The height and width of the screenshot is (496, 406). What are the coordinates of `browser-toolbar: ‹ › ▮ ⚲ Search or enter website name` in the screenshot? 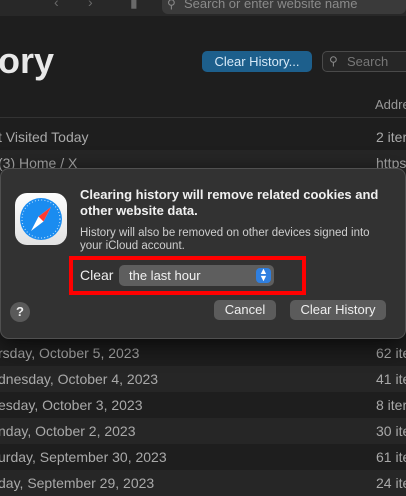 It's located at (203, 8).